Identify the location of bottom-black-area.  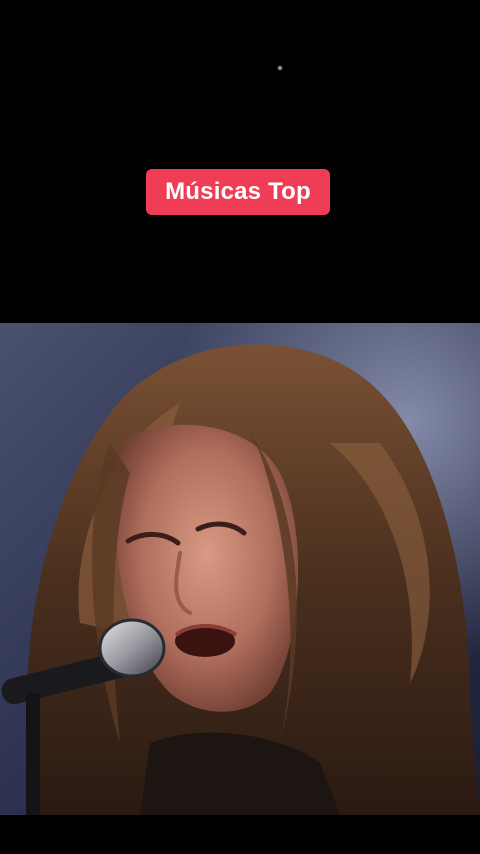
(240, 834).